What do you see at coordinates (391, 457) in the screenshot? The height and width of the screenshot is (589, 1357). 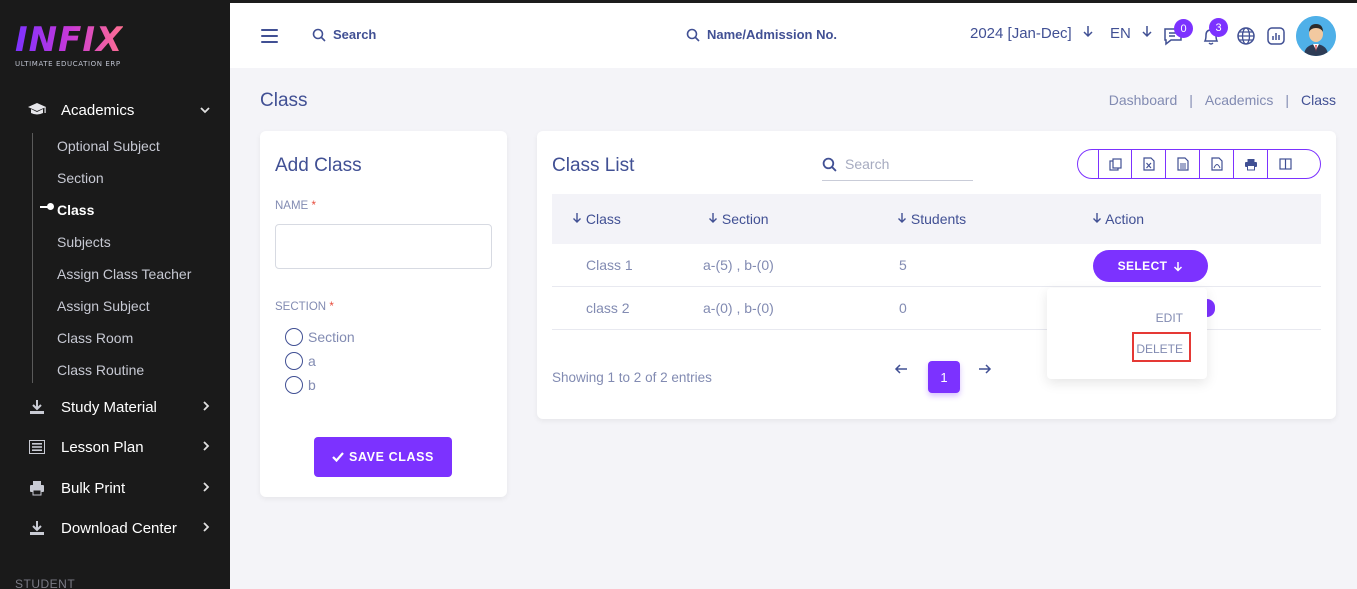 I see `save-class-label: SAVE CLASS` at bounding box center [391, 457].